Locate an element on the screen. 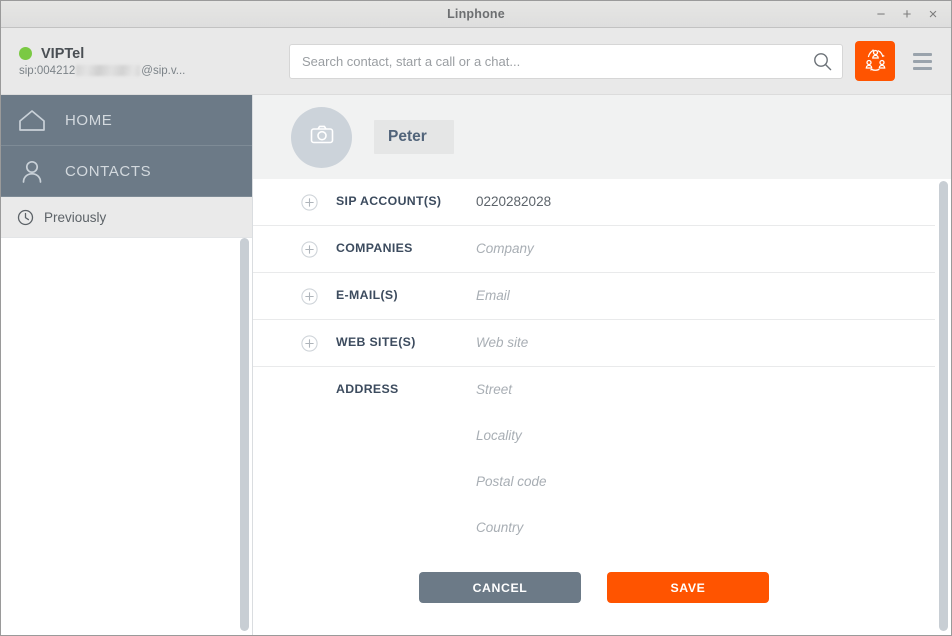  contact-name-input is located at coordinates (414, 137).